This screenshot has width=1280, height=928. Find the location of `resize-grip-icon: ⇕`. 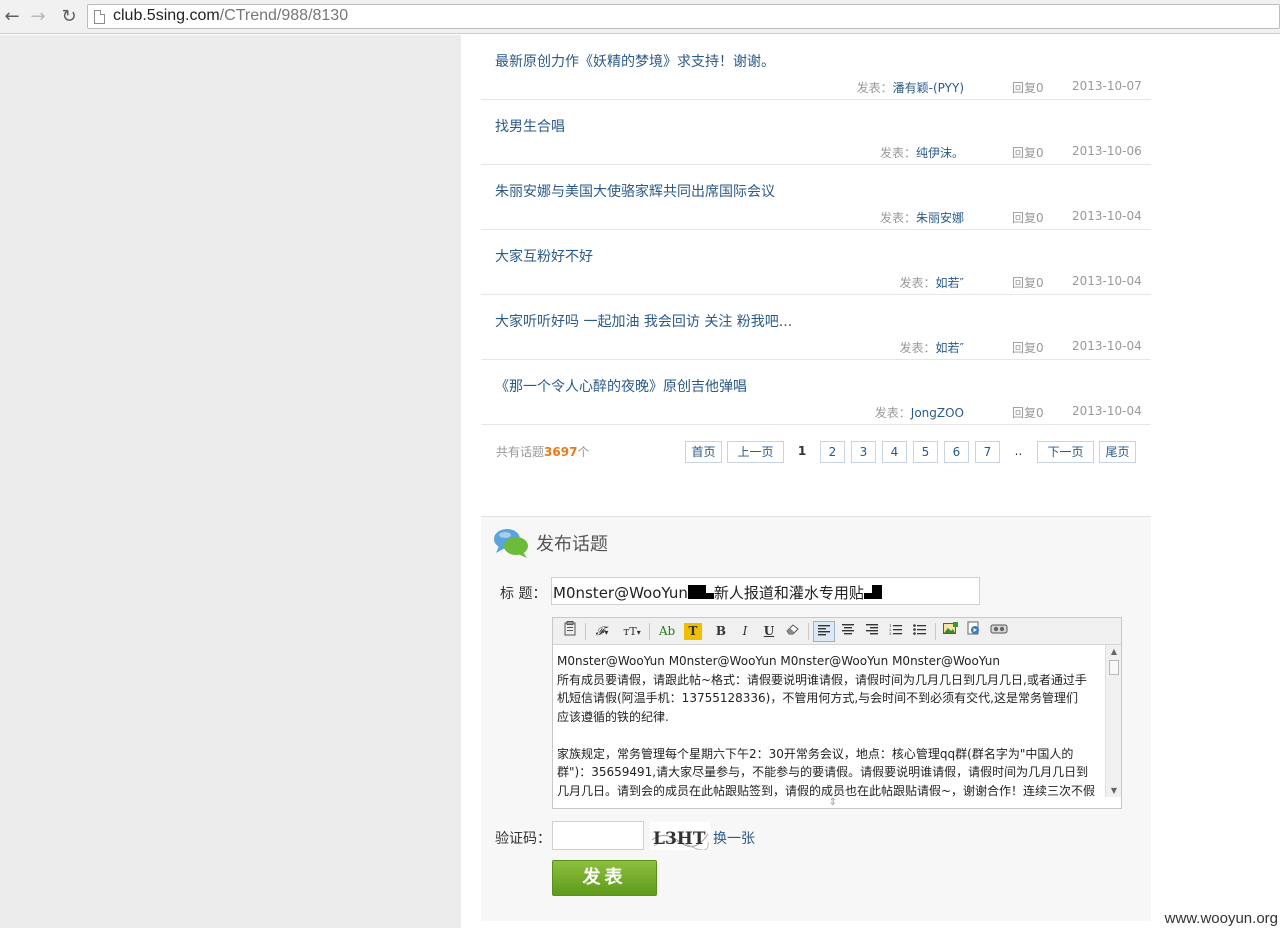

resize-grip-icon: ⇕ is located at coordinates (833, 803).